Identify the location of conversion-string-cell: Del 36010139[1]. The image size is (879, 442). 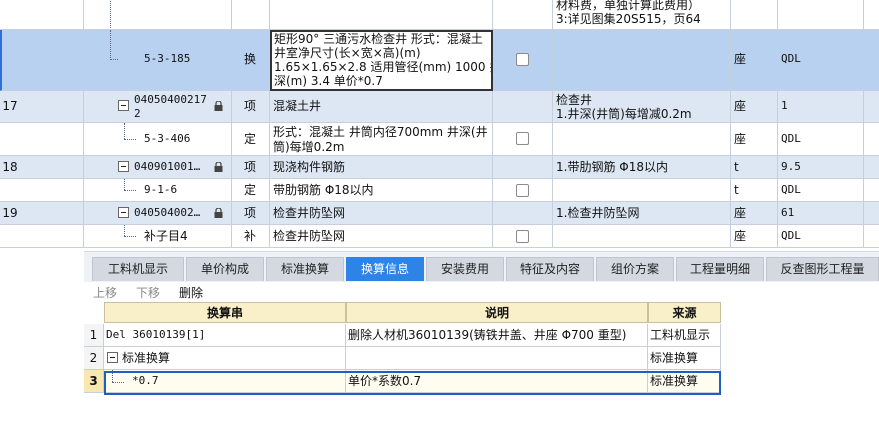
(225, 335).